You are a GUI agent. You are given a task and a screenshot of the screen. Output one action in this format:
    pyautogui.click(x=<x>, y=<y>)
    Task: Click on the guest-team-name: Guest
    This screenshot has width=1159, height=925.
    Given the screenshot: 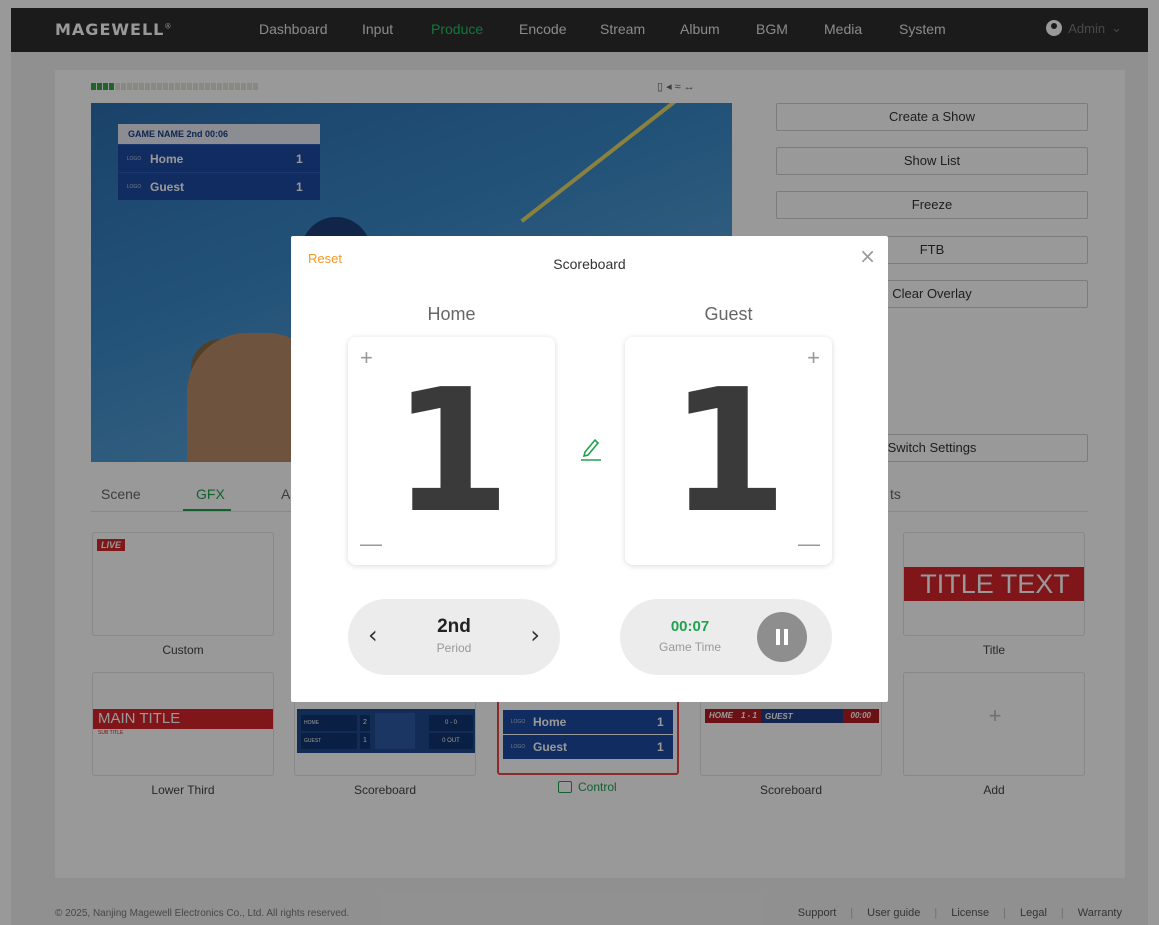 What is the action you would take?
    pyautogui.click(x=728, y=314)
    